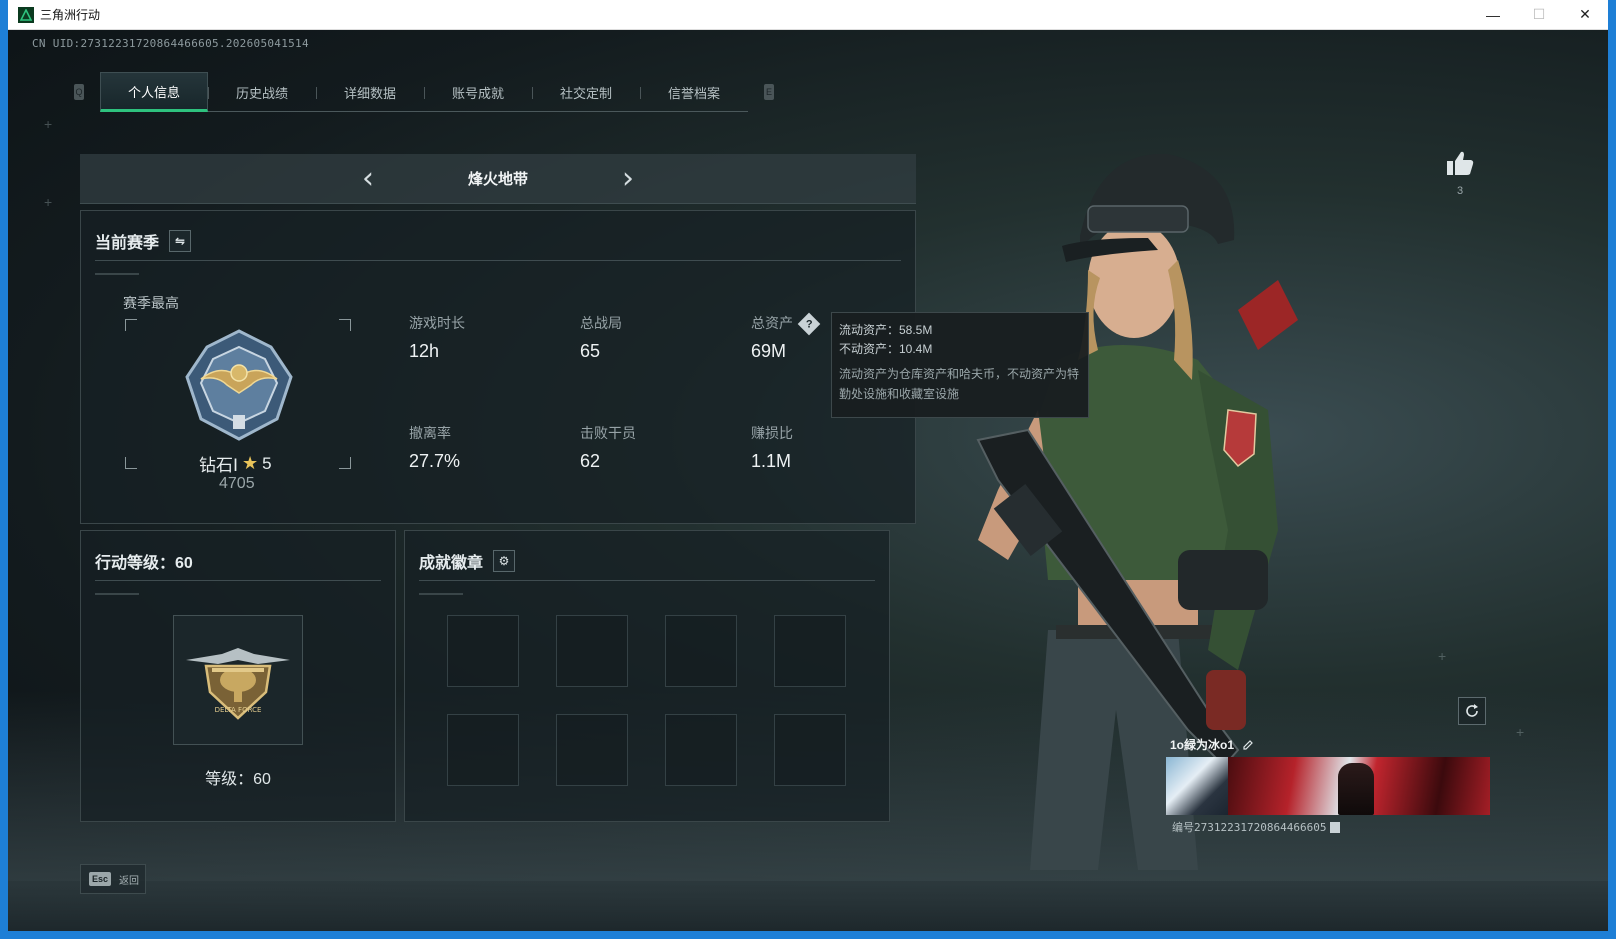 The image size is (1616, 939). I want to click on level-badge: DELTA FORCE, so click(238, 680).